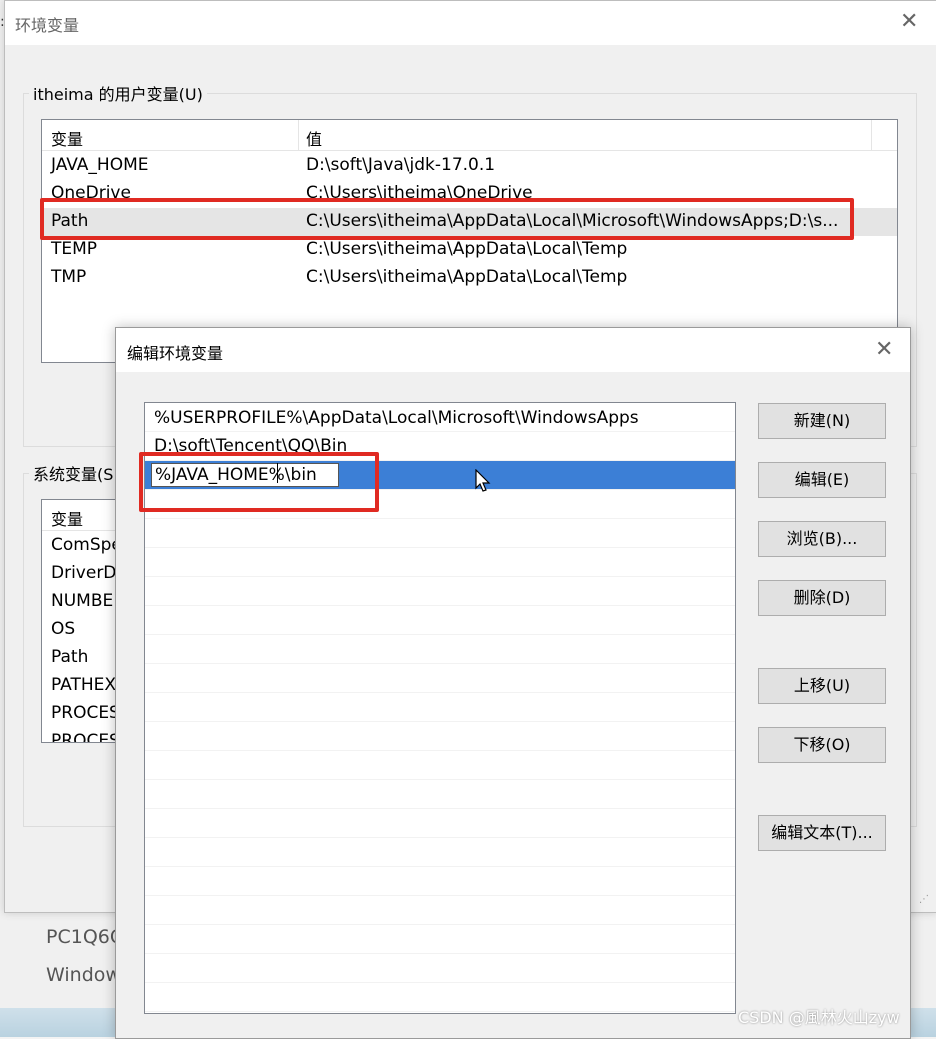 The height and width of the screenshot is (1039, 936). Describe the element at coordinates (85, 937) in the screenshot. I see `background-text-pc: PC1Q6C` at that location.